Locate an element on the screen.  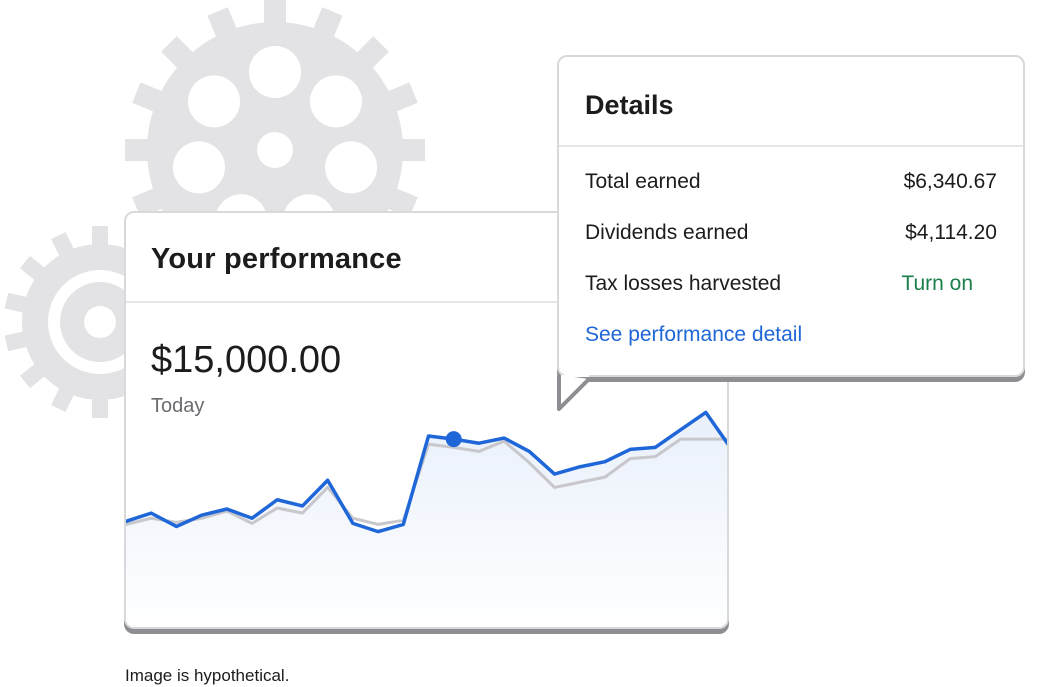
detail-label: Dividends earned is located at coordinates (667, 232).